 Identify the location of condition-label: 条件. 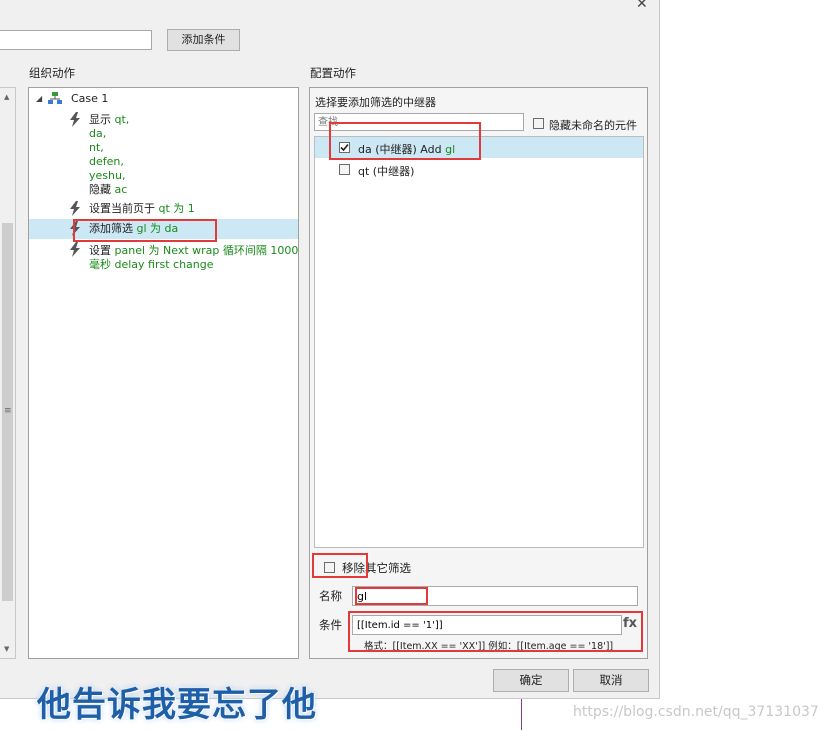
(330, 625).